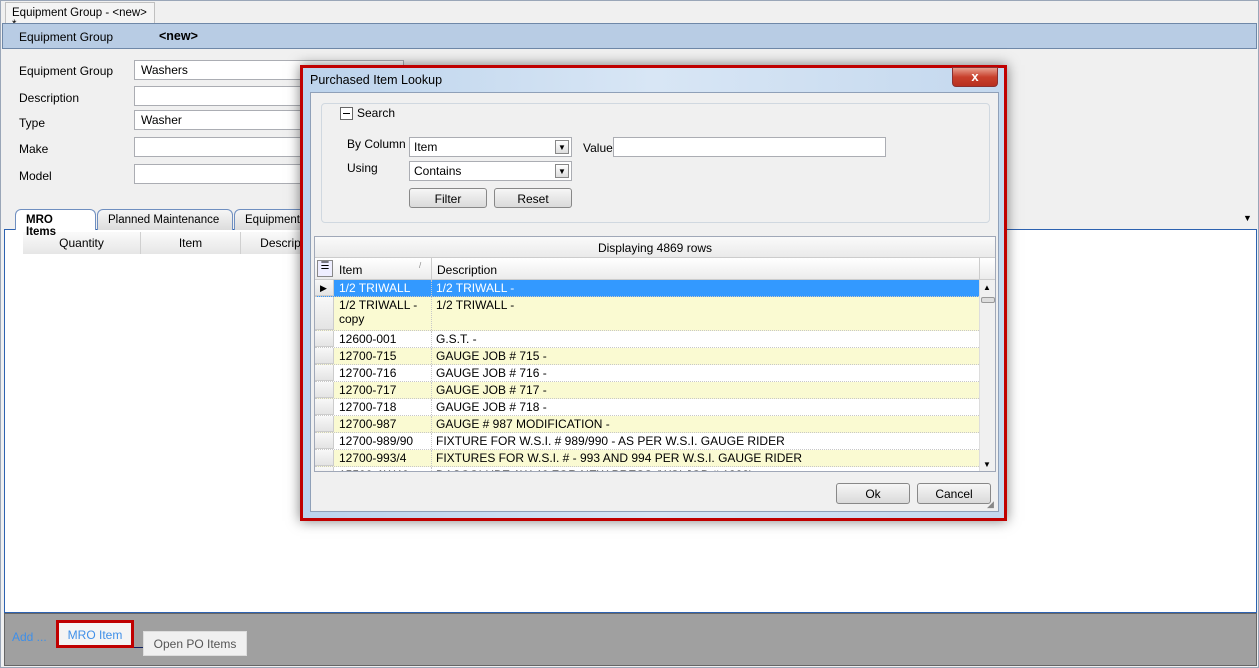  Describe the element at coordinates (990, 504) in the screenshot. I see `resize-grip-icon: ◢` at that location.